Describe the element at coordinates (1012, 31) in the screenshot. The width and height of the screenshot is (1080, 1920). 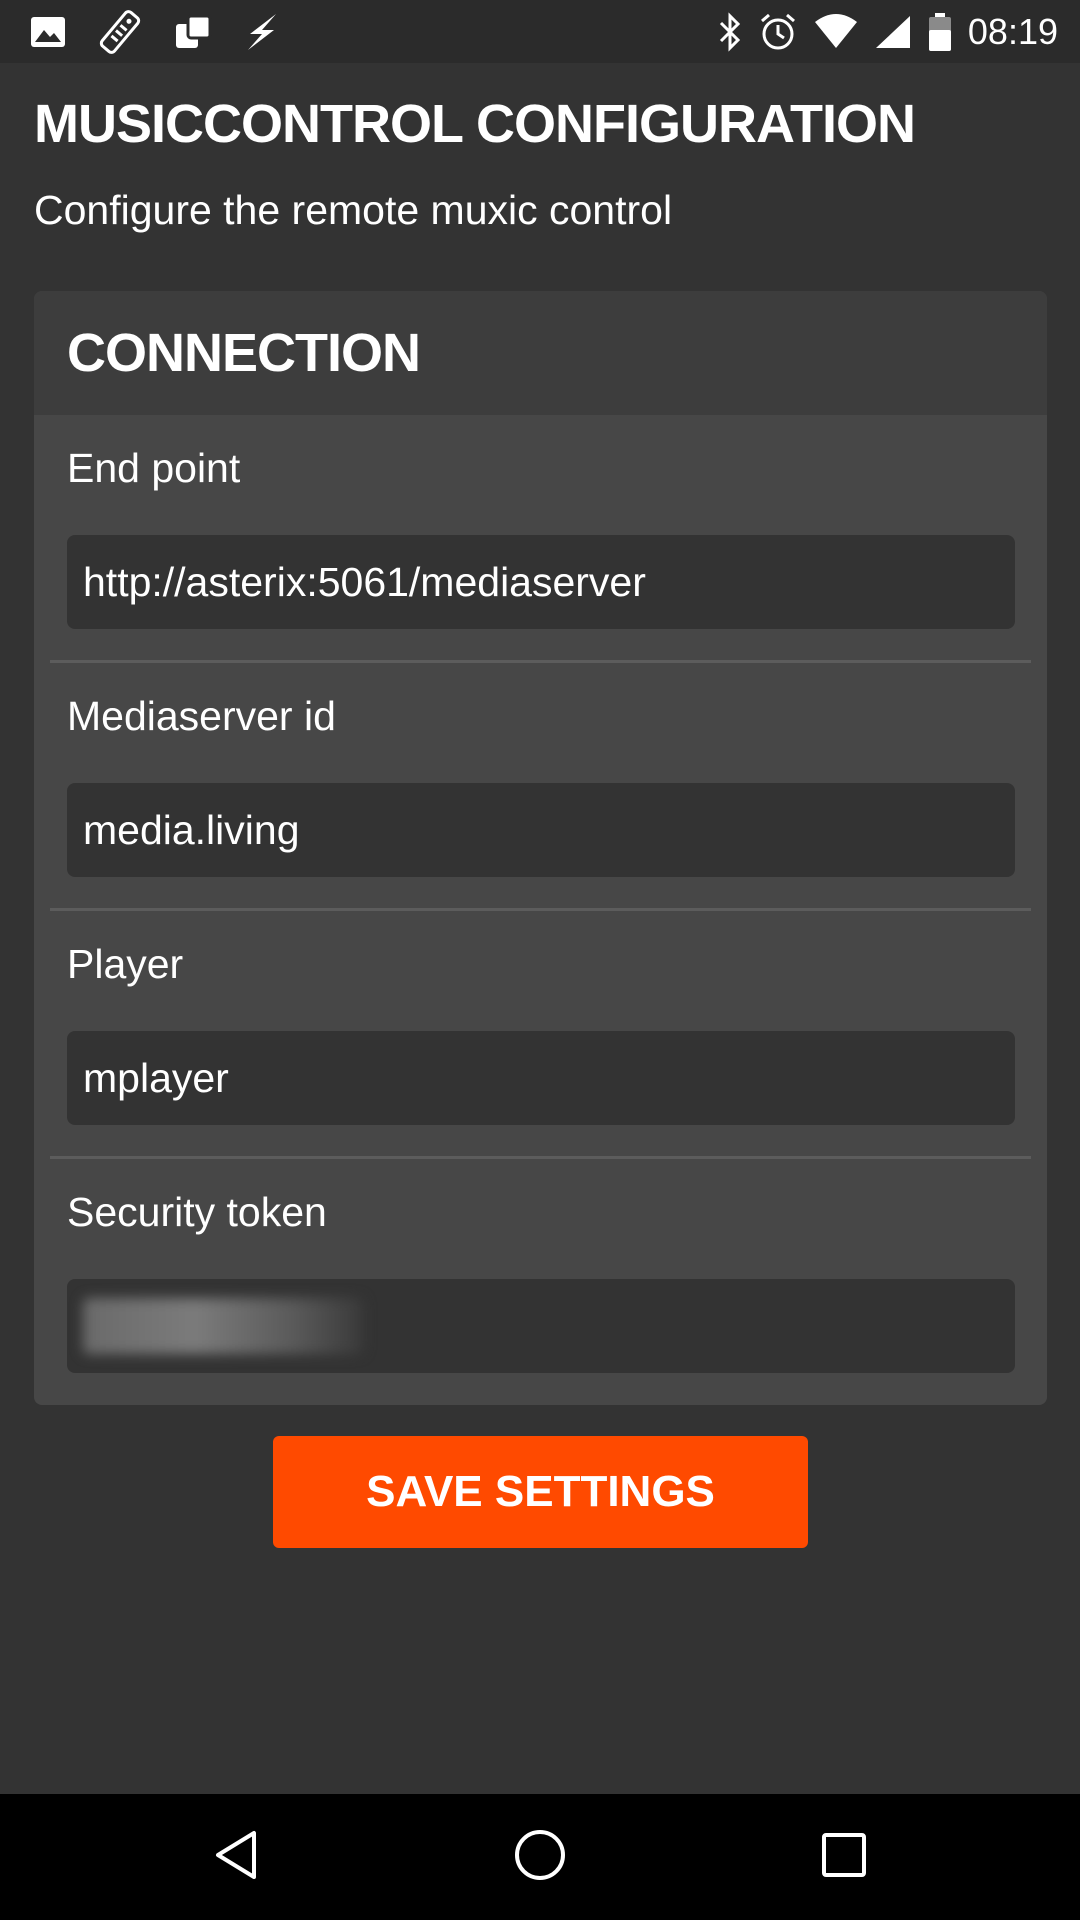
I see `status-time: 08:19` at that location.